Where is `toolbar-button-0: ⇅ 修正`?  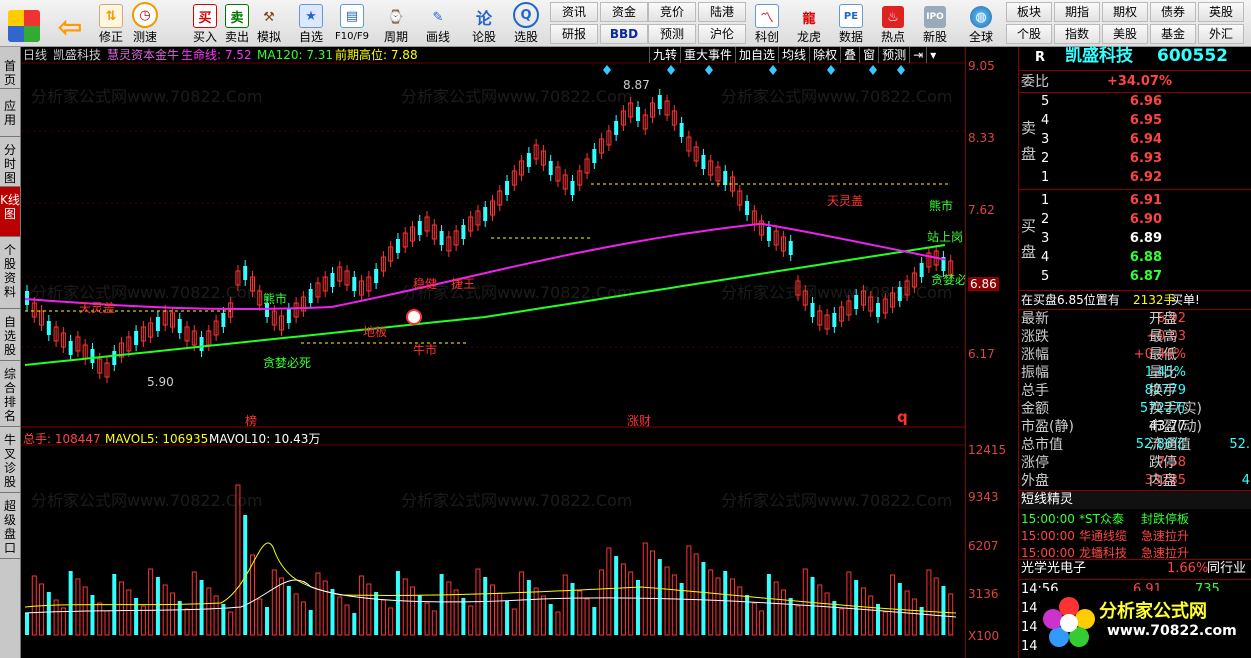
toolbar-button-0: ⇅ 修正 is located at coordinates (111, 23).